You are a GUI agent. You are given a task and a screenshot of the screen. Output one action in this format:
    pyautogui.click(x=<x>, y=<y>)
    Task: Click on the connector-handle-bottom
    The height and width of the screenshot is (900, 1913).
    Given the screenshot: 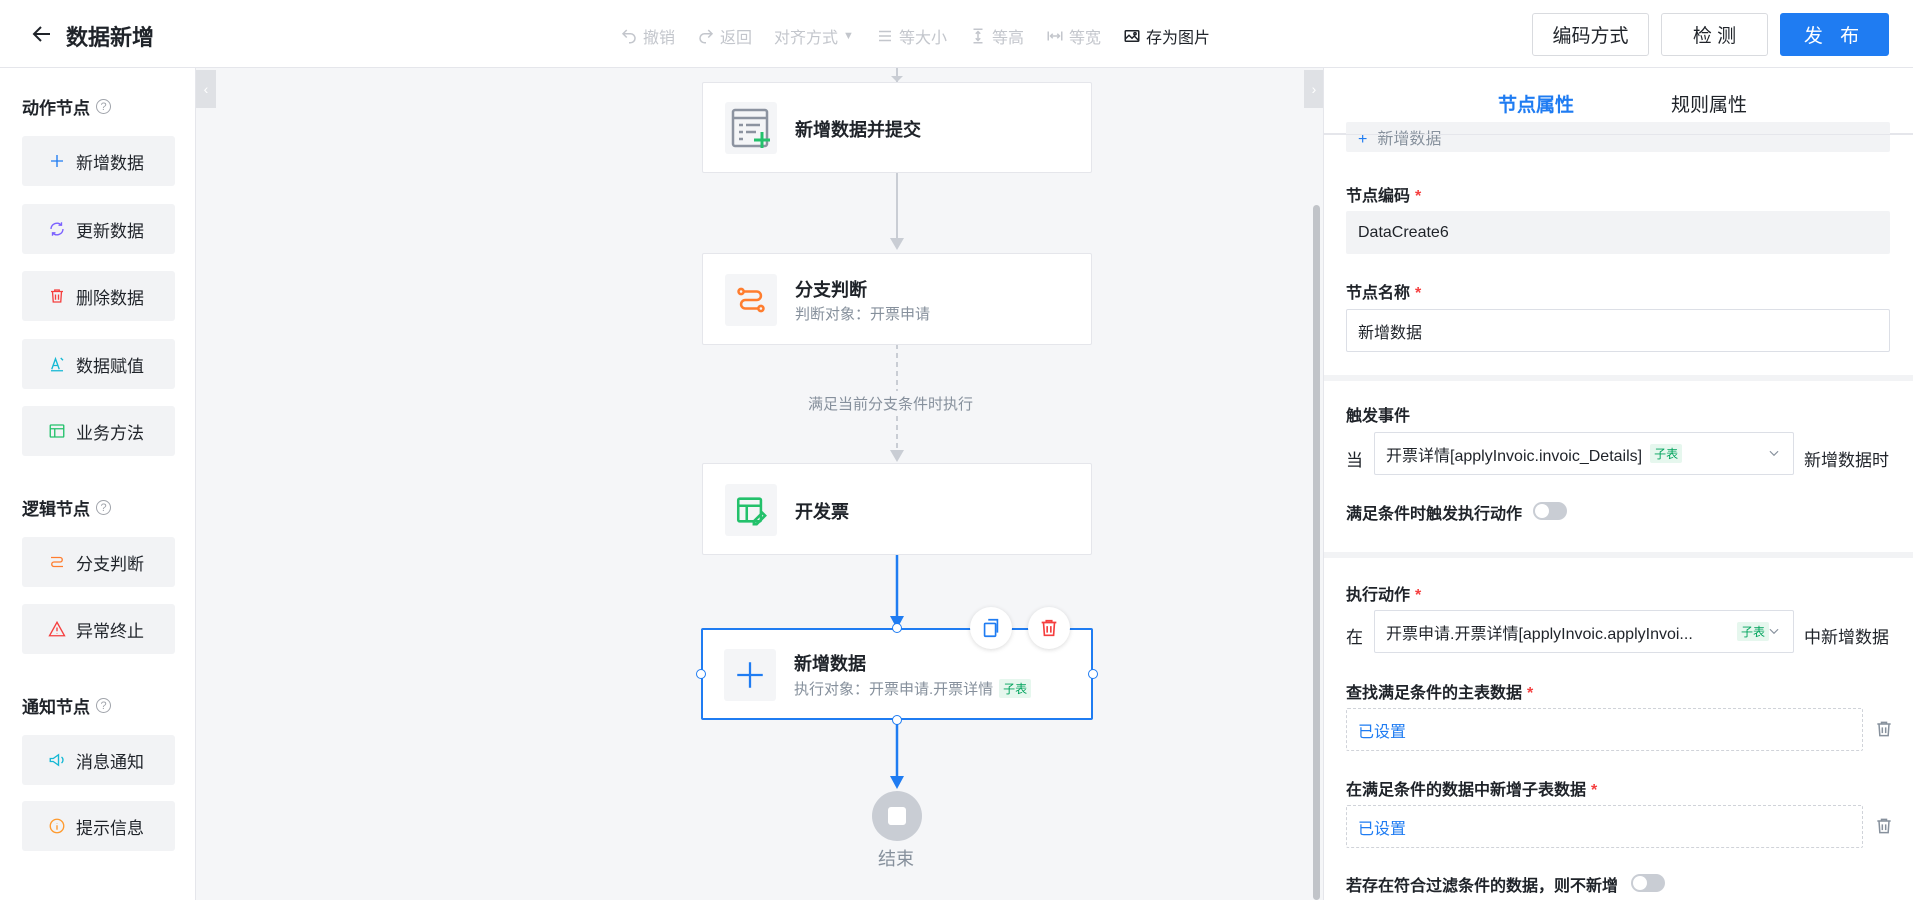 What is the action you would take?
    pyautogui.click(x=897, y=720)
    